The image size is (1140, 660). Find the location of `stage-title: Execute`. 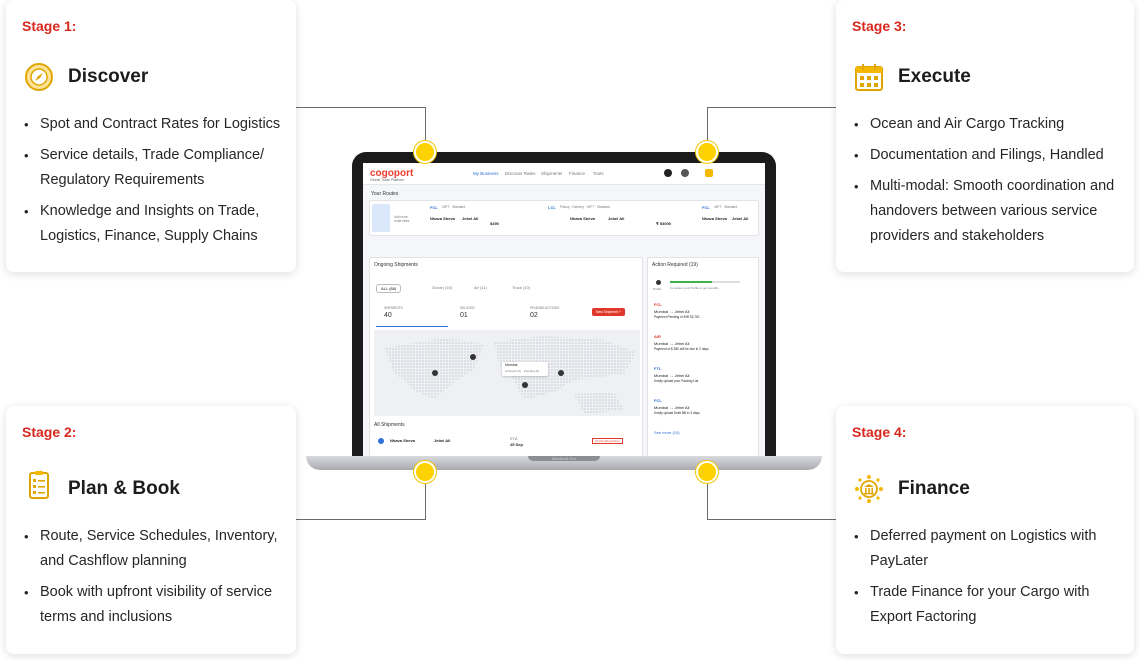

stage-title: Execute is located at coordinates (934, 76).